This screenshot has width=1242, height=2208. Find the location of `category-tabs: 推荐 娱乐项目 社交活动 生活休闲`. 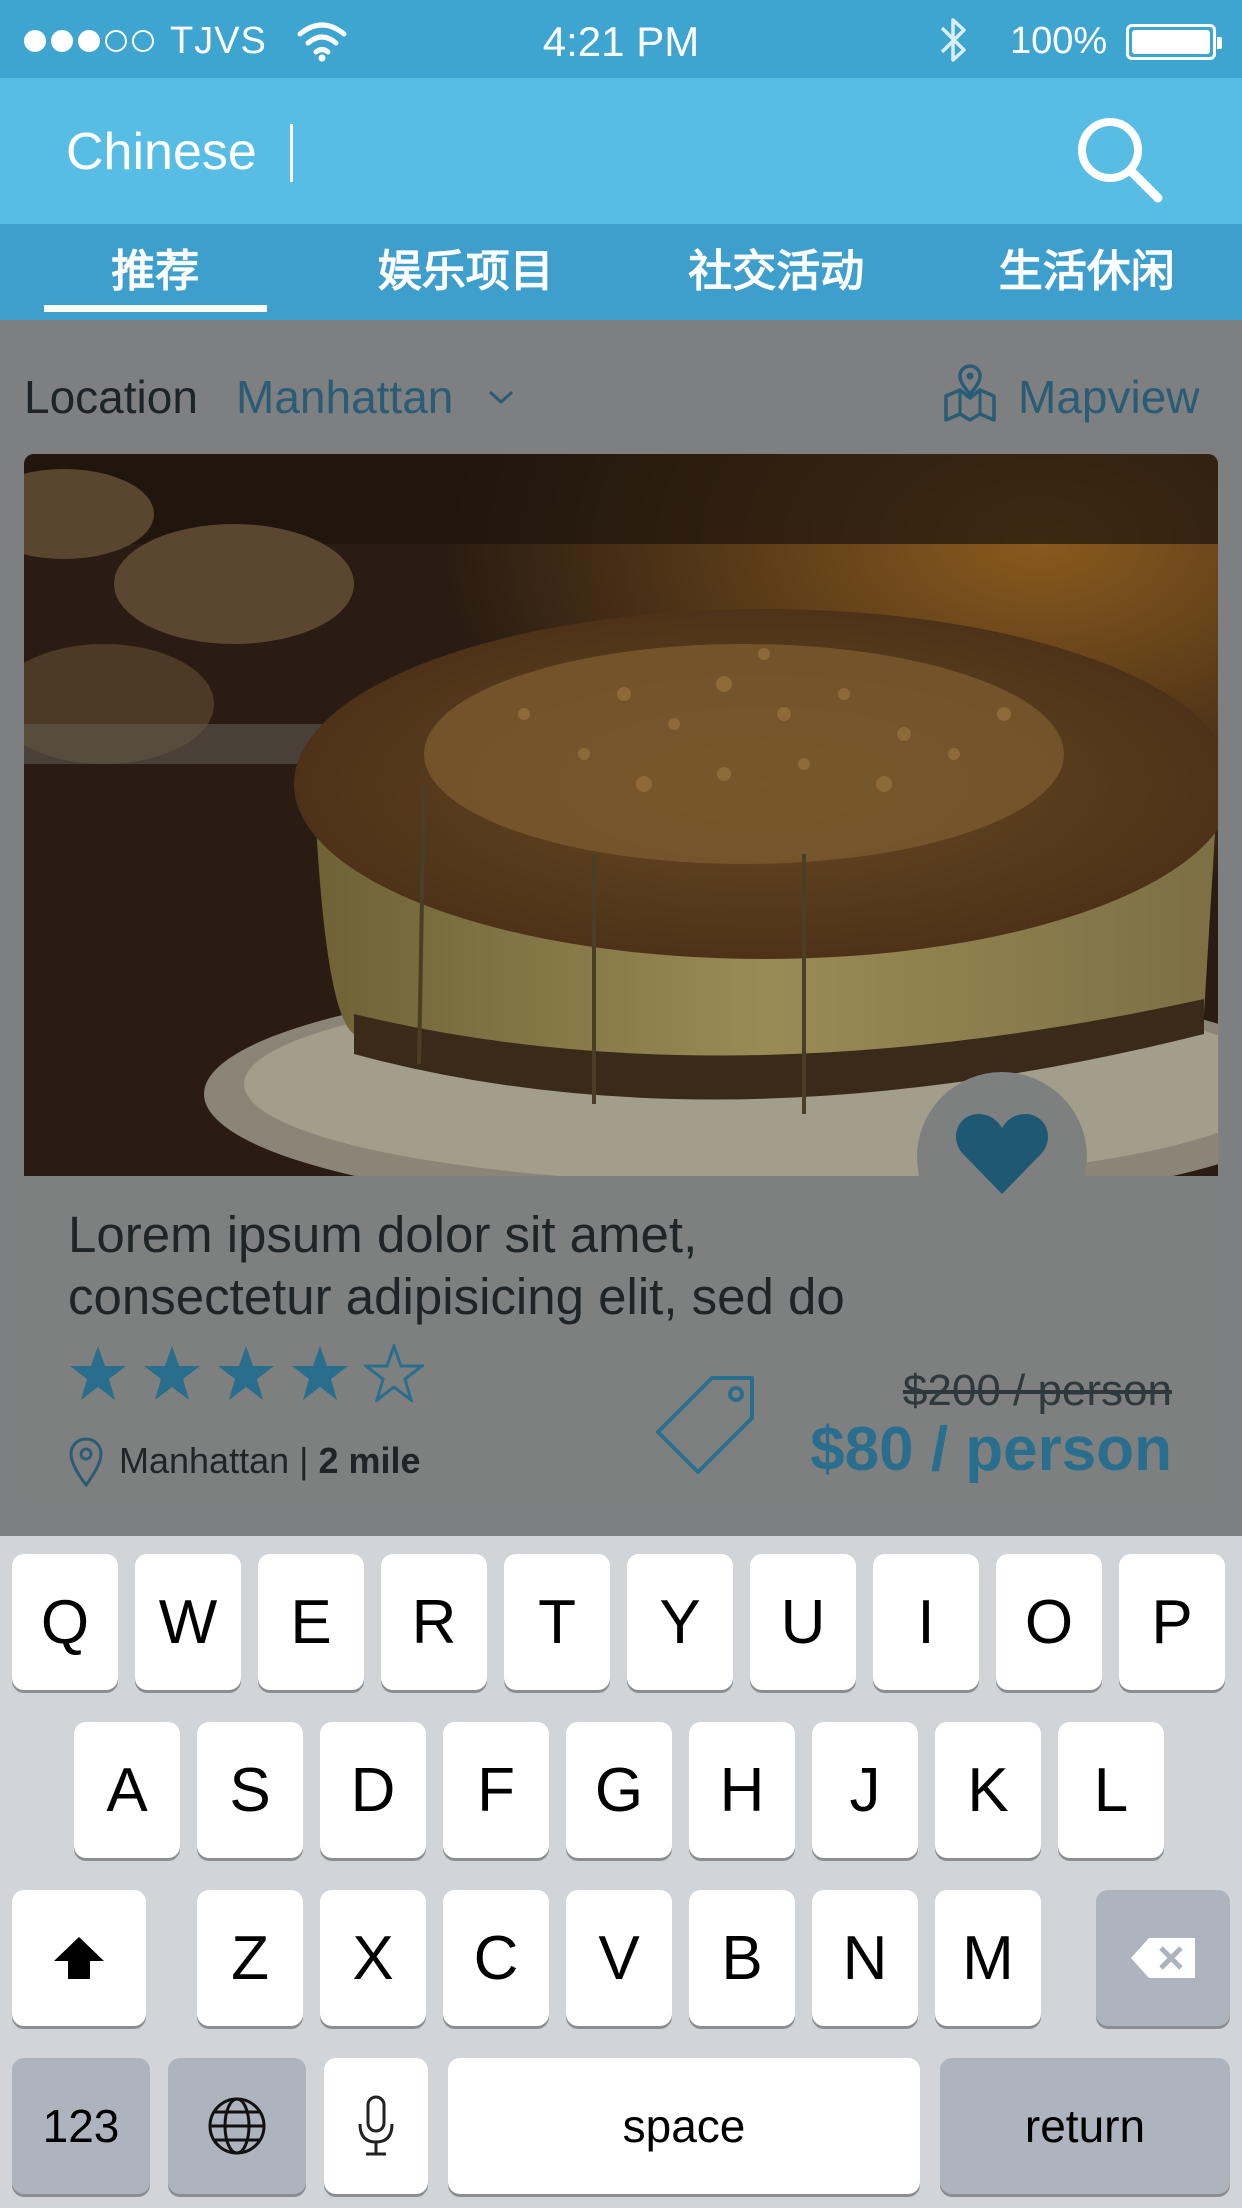

category-tabs: 推荐 娱乐项目 社交活动 生活休闲 is located at coordinates (621, 272).